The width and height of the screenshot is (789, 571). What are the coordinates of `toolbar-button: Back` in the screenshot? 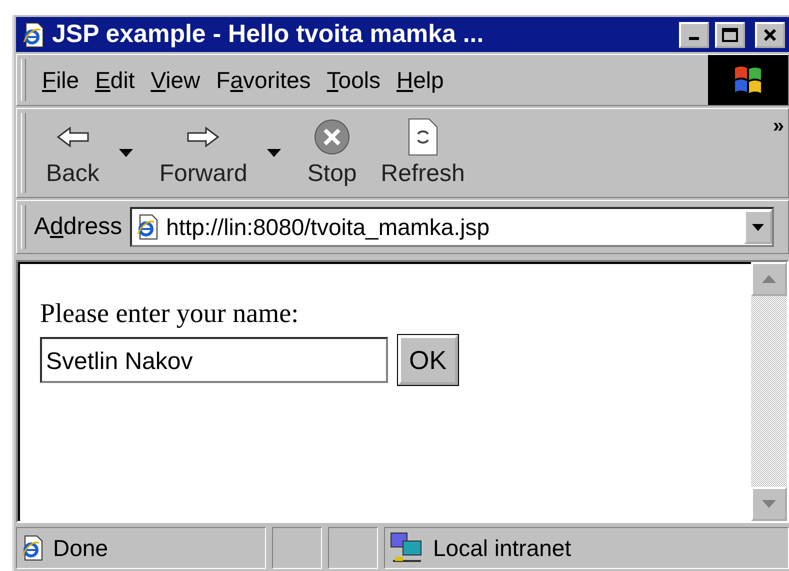 It's located at (91, 153).